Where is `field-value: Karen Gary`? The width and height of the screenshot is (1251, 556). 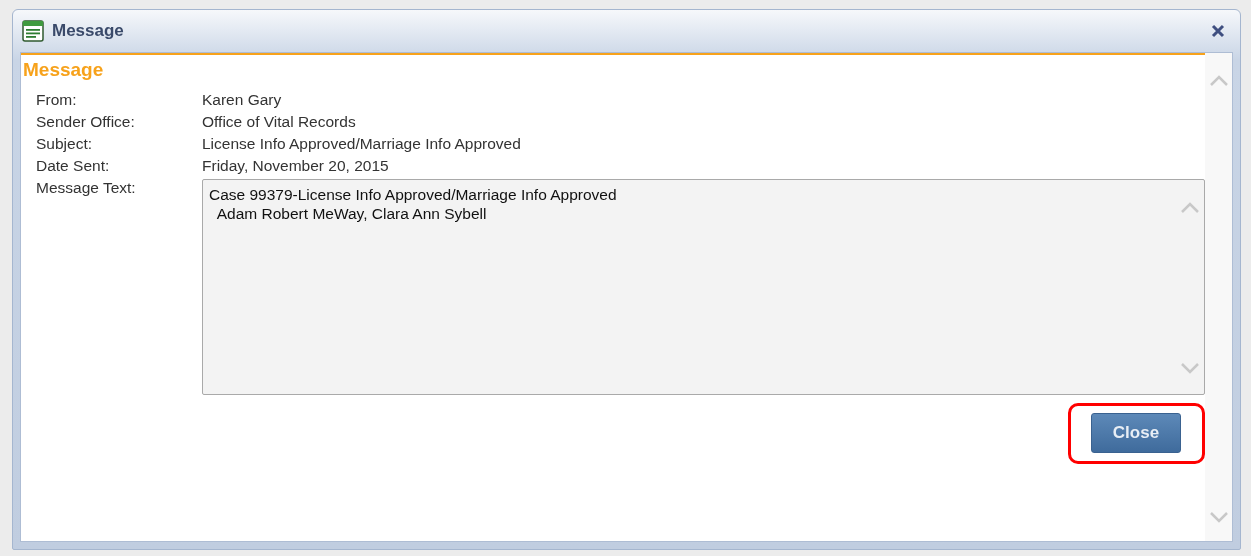
field-value: Karen Gary is located at coordinates (242, 100).